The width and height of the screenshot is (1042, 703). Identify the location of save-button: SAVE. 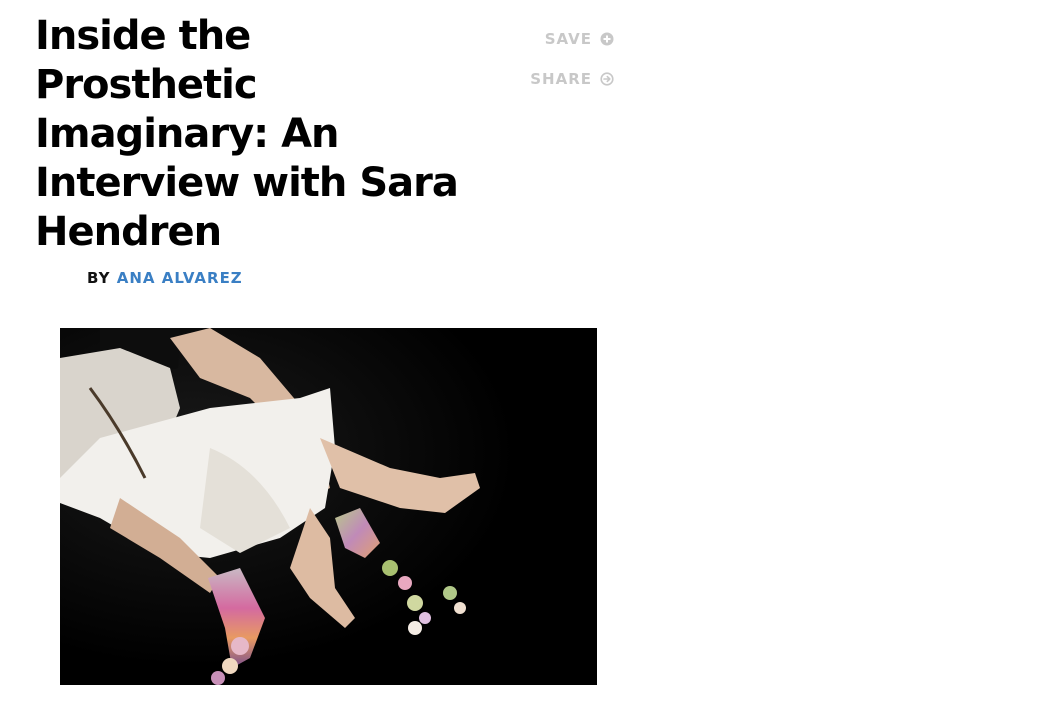
(579, 39).